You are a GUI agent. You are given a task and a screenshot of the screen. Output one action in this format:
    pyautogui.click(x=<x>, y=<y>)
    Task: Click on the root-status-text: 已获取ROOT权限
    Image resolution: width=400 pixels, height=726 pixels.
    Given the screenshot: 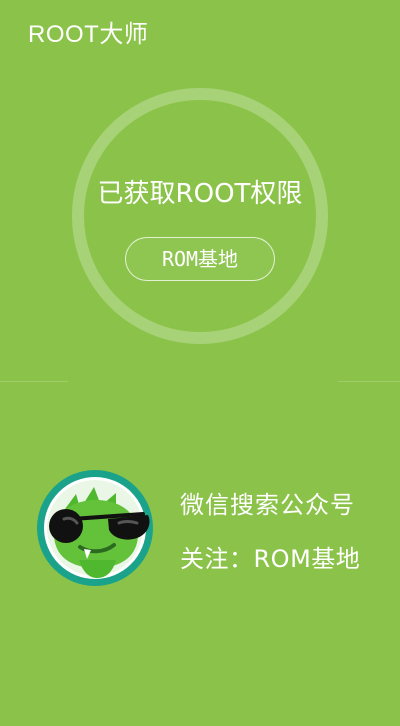 What is the action you would take?
    pyautogui.click(x=200, y=194)
    